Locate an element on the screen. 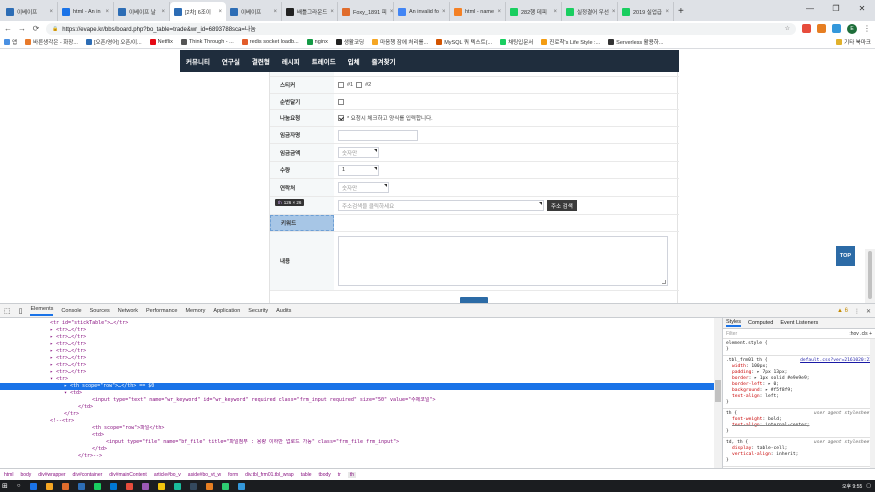  immediate-checkbox is located at coordinates (341, 101).